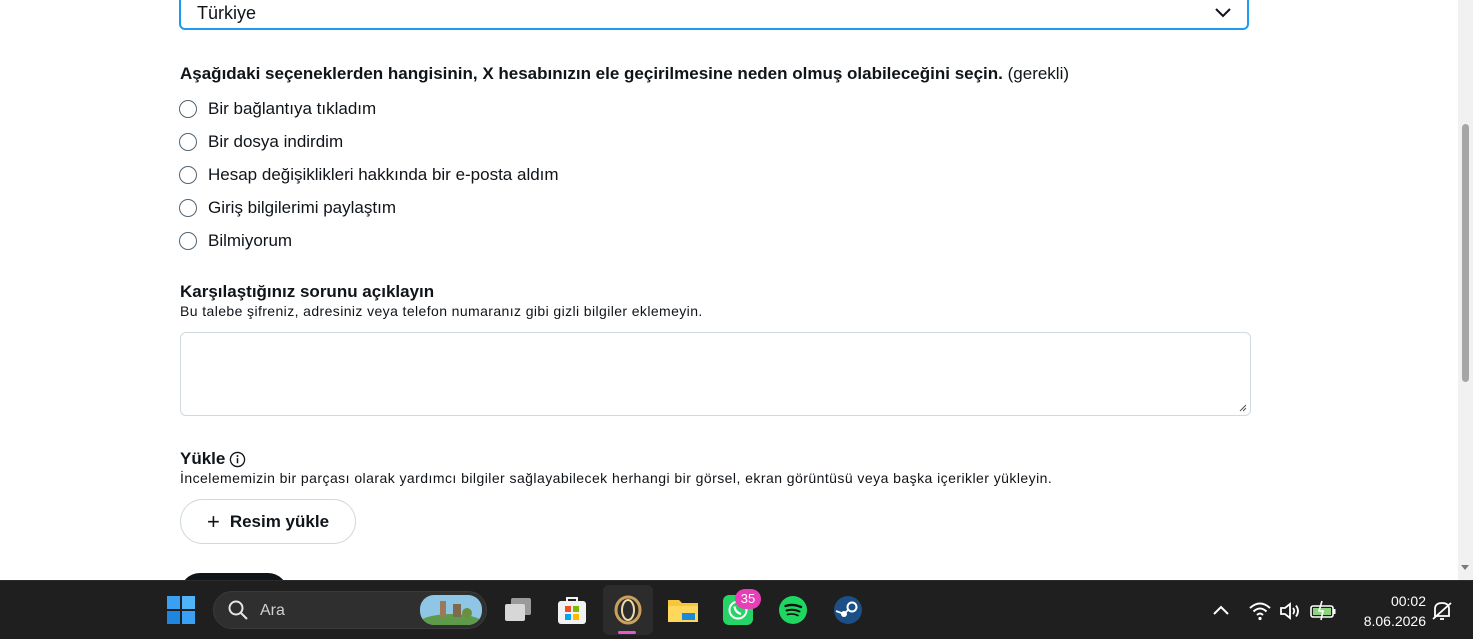 The width and height of the screenshot is (1473, 639). I want to click on chevron-down-icon, so click(1223, 13).